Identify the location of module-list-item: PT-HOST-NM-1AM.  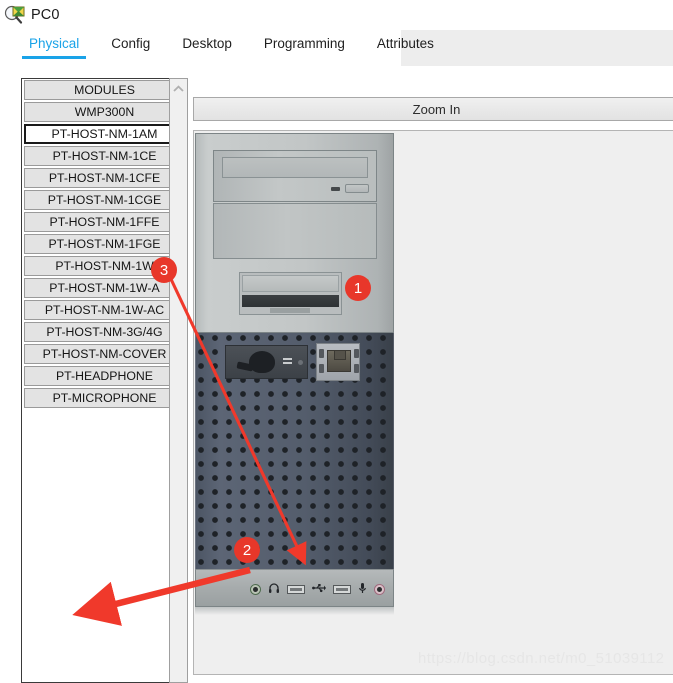
(104, 134).